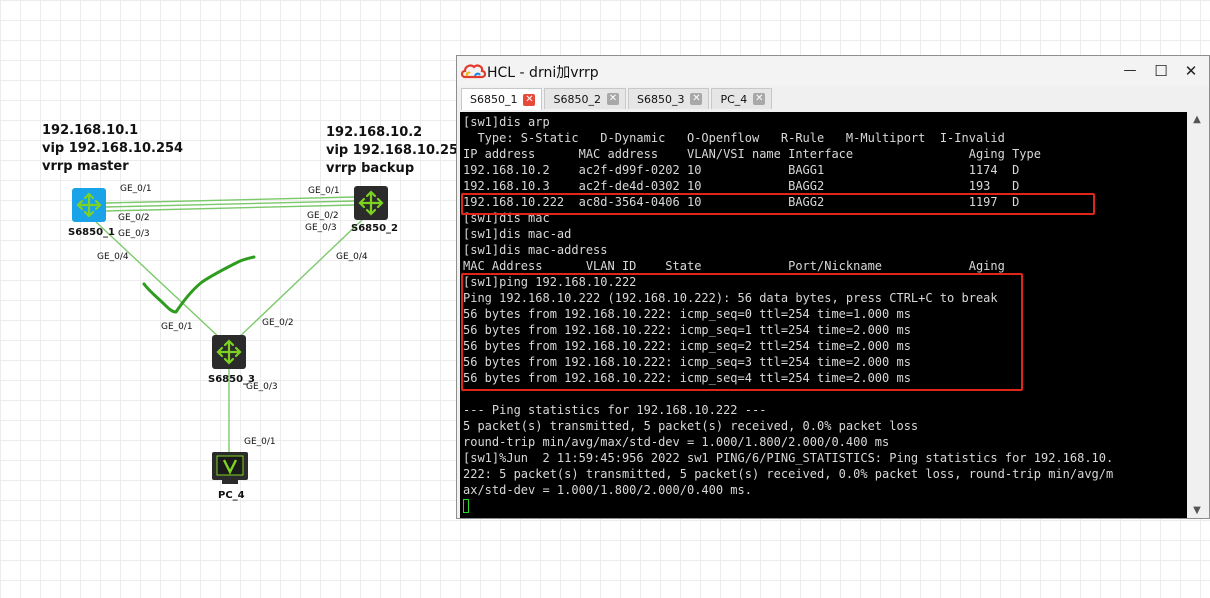 This screenshot has height=598, width=1210. I want to click on port-label-sw2-ge4: GE_0/4, so click(352, 257).